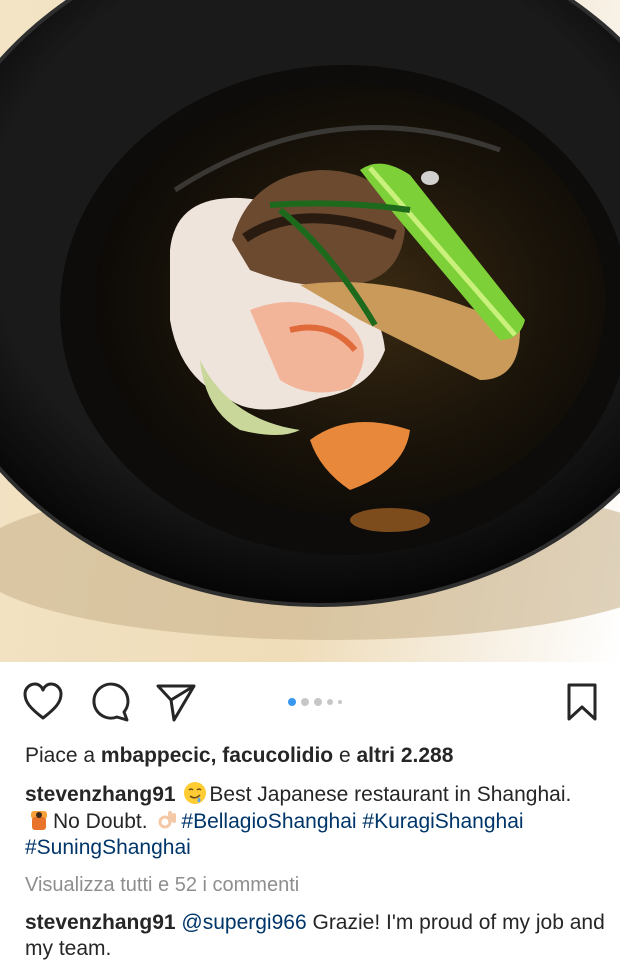 The height and width of the screenshot is (973, 620). I want to click on hashtag-link: #SuningShanghai, so click(108, 847).